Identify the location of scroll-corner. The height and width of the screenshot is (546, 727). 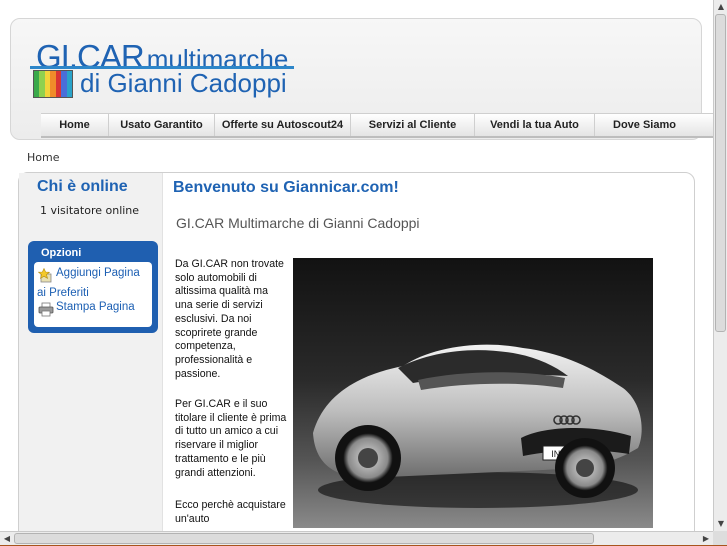
(720, 538).